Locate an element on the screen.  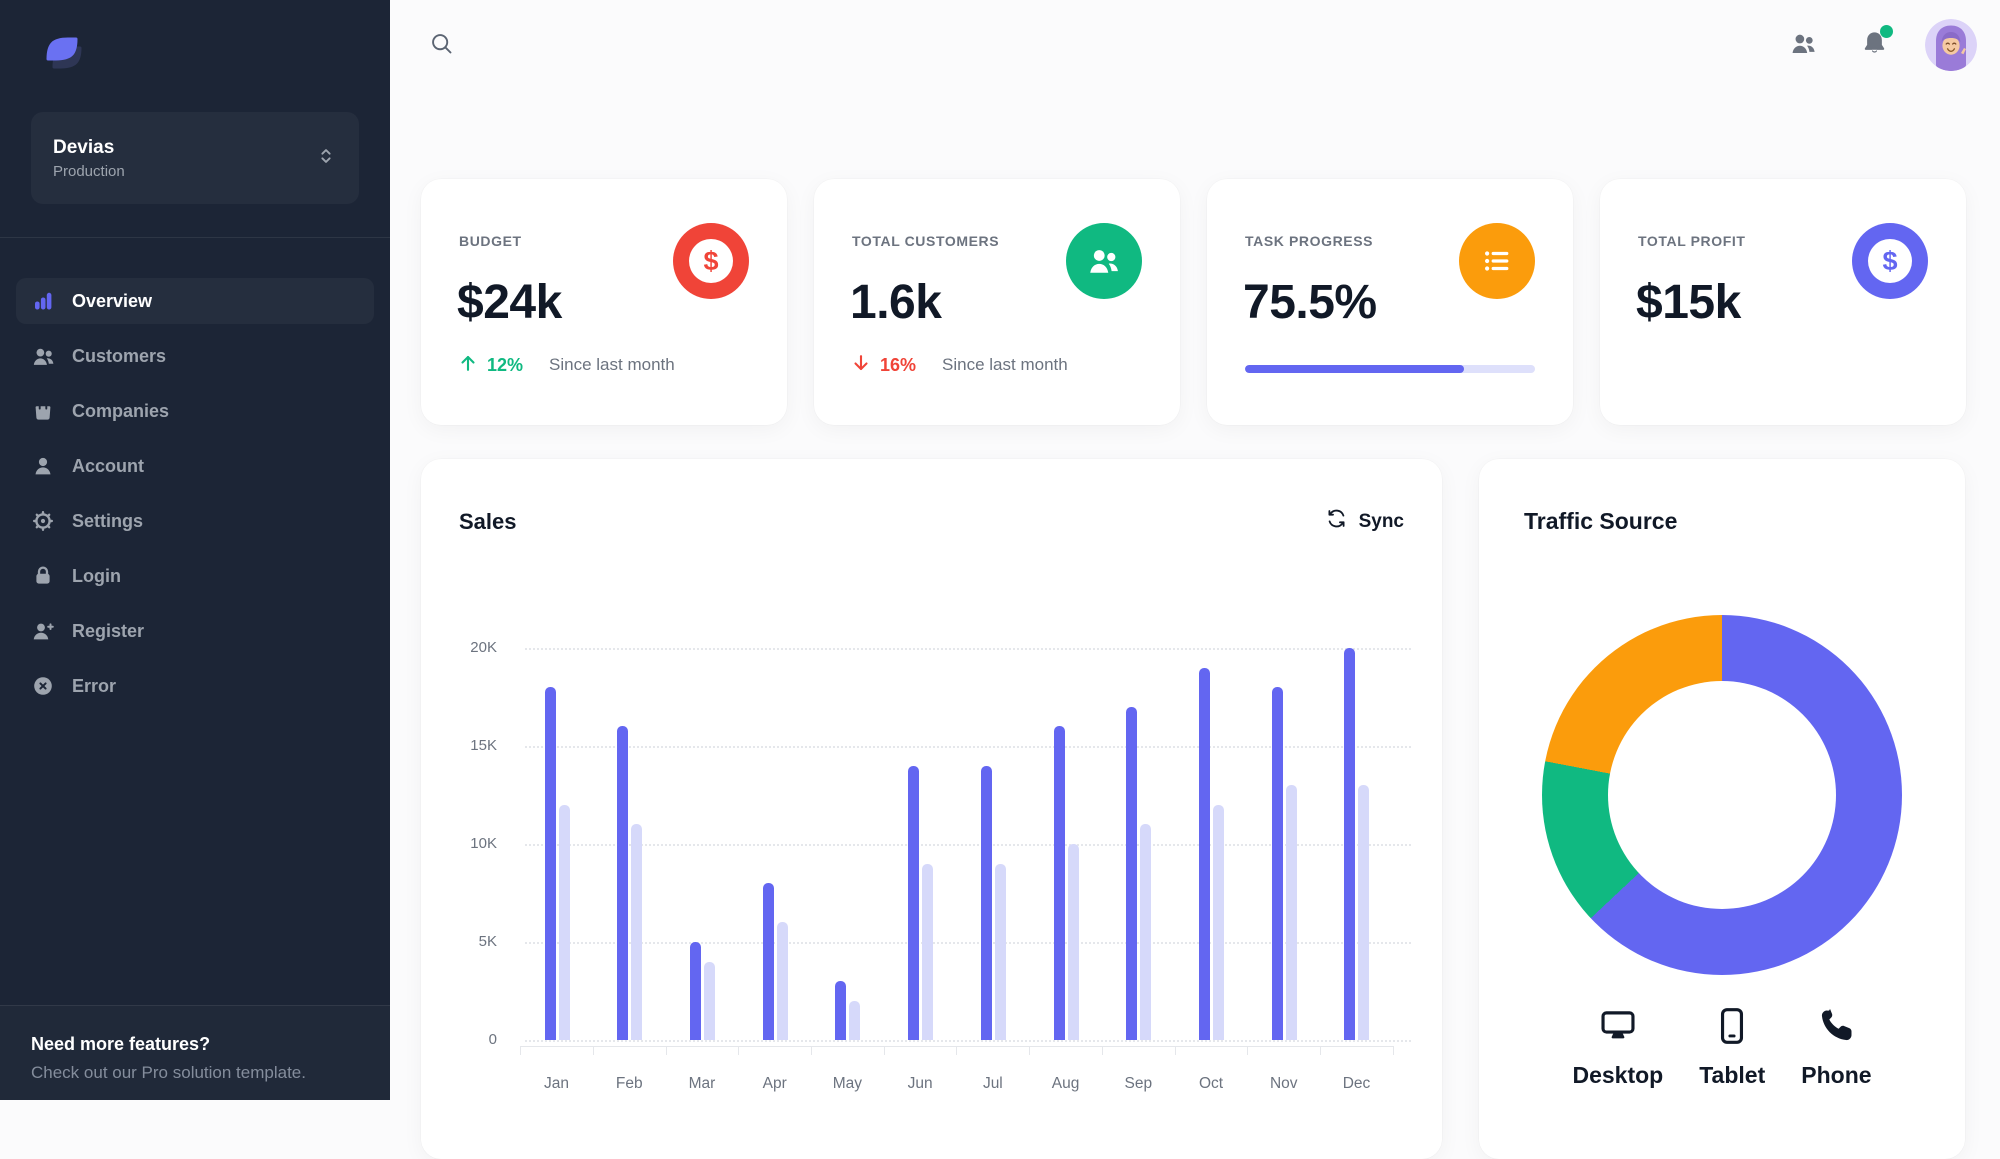
y-axis-tick-label: 5K is located at coordinates (487, 941).